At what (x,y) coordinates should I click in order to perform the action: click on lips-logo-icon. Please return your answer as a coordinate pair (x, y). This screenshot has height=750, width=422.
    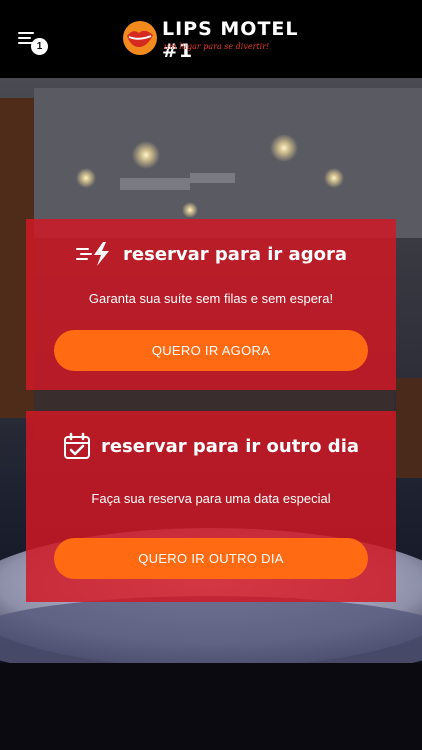
    Looking at the image, I should click on (140, 38).